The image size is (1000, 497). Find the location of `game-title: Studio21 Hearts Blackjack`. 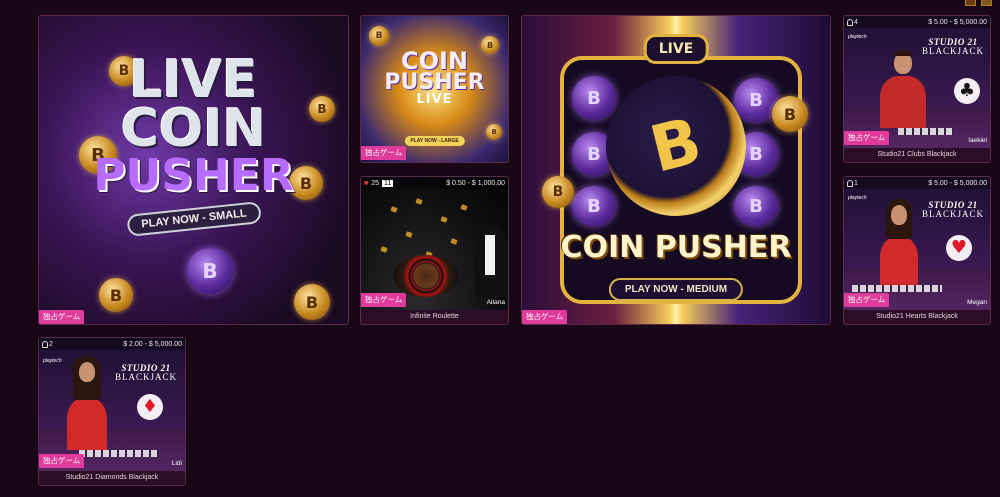

game-title: Studio21 Hearts Blackjack is located at coordinates (917, 317).